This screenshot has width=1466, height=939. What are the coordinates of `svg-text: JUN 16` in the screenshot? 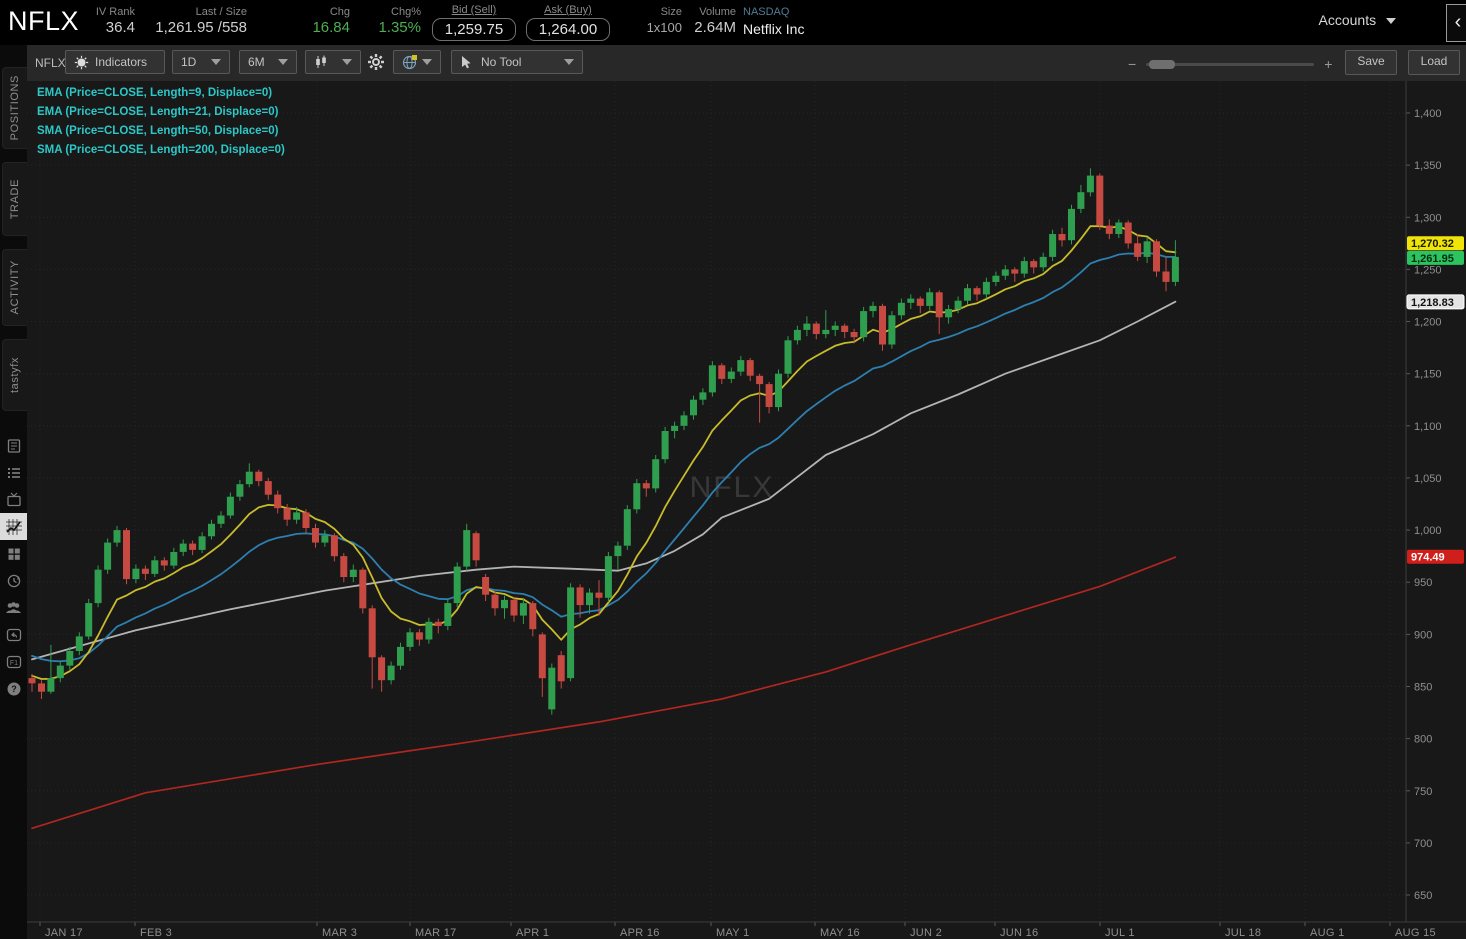 It's located at (1019, 933).